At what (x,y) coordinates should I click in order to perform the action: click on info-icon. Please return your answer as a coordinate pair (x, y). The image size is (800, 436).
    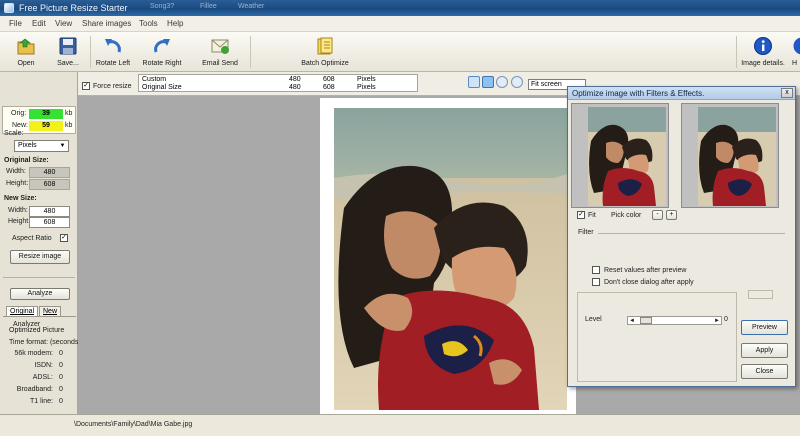
    Looking at the image, I should click on (763, 46).